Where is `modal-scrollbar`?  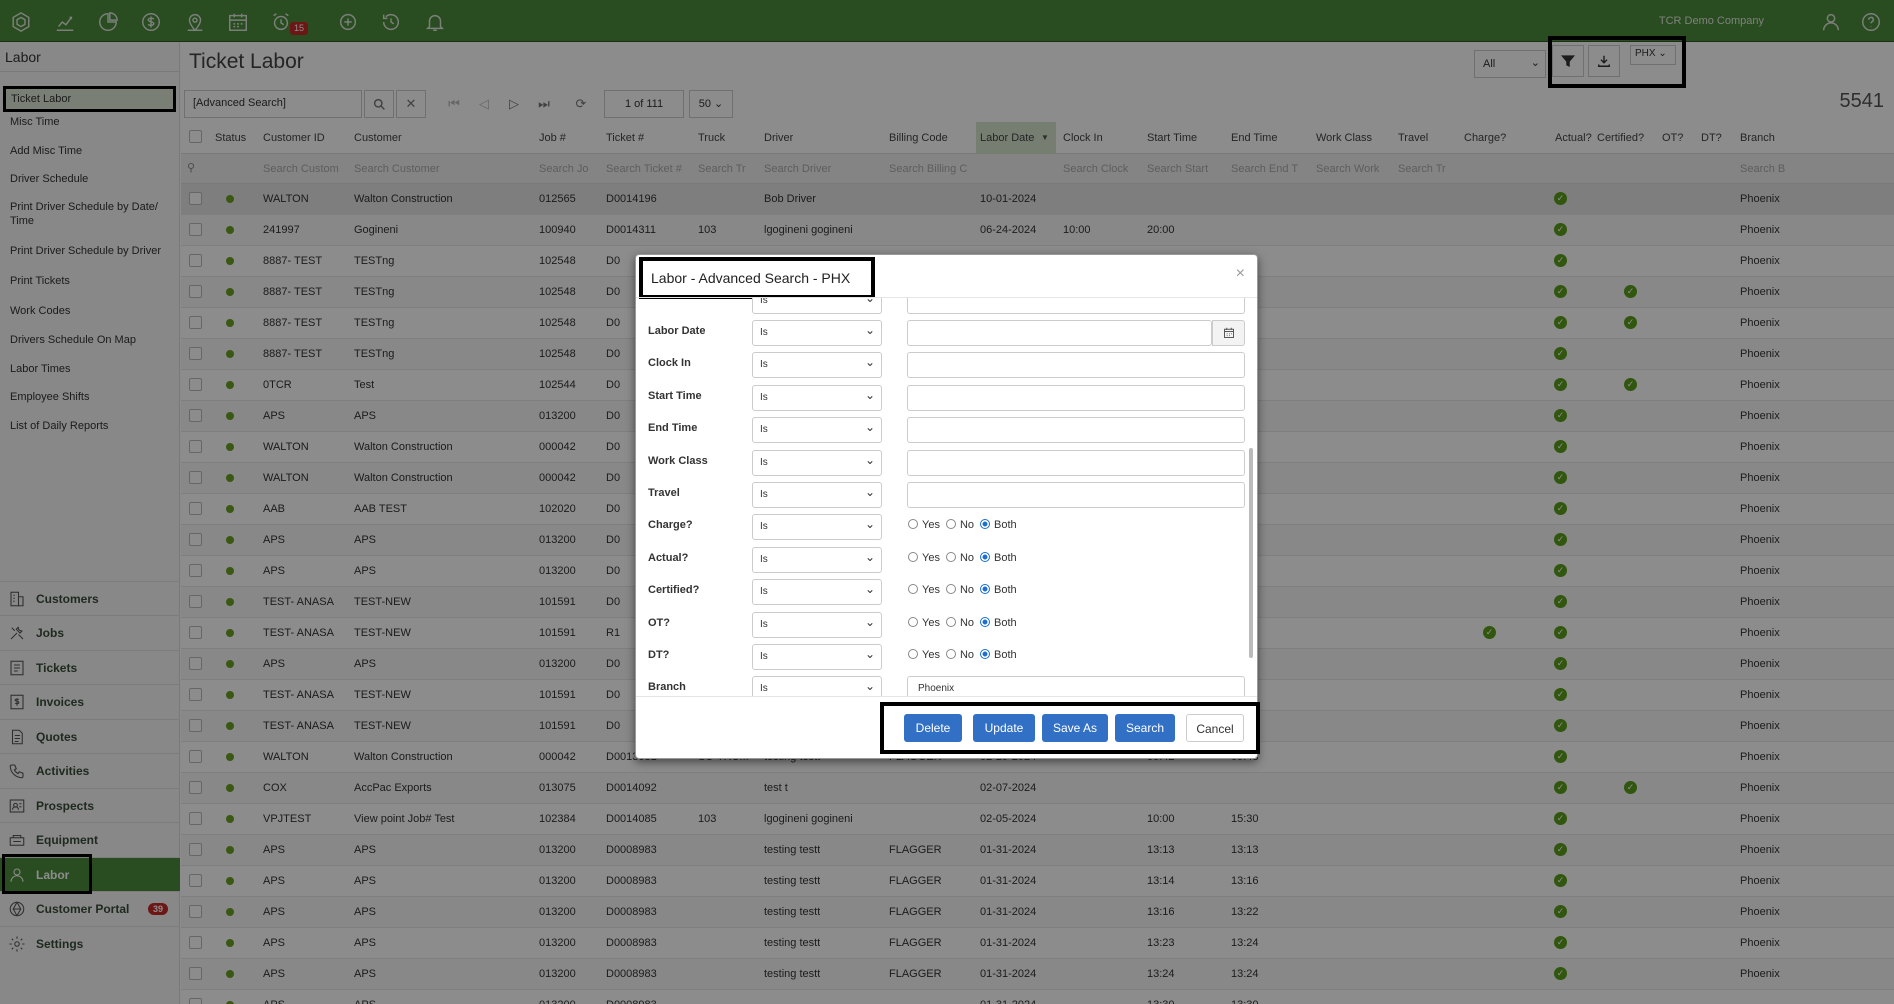
modal-scrollbar is located at coordinates (1251, 553).